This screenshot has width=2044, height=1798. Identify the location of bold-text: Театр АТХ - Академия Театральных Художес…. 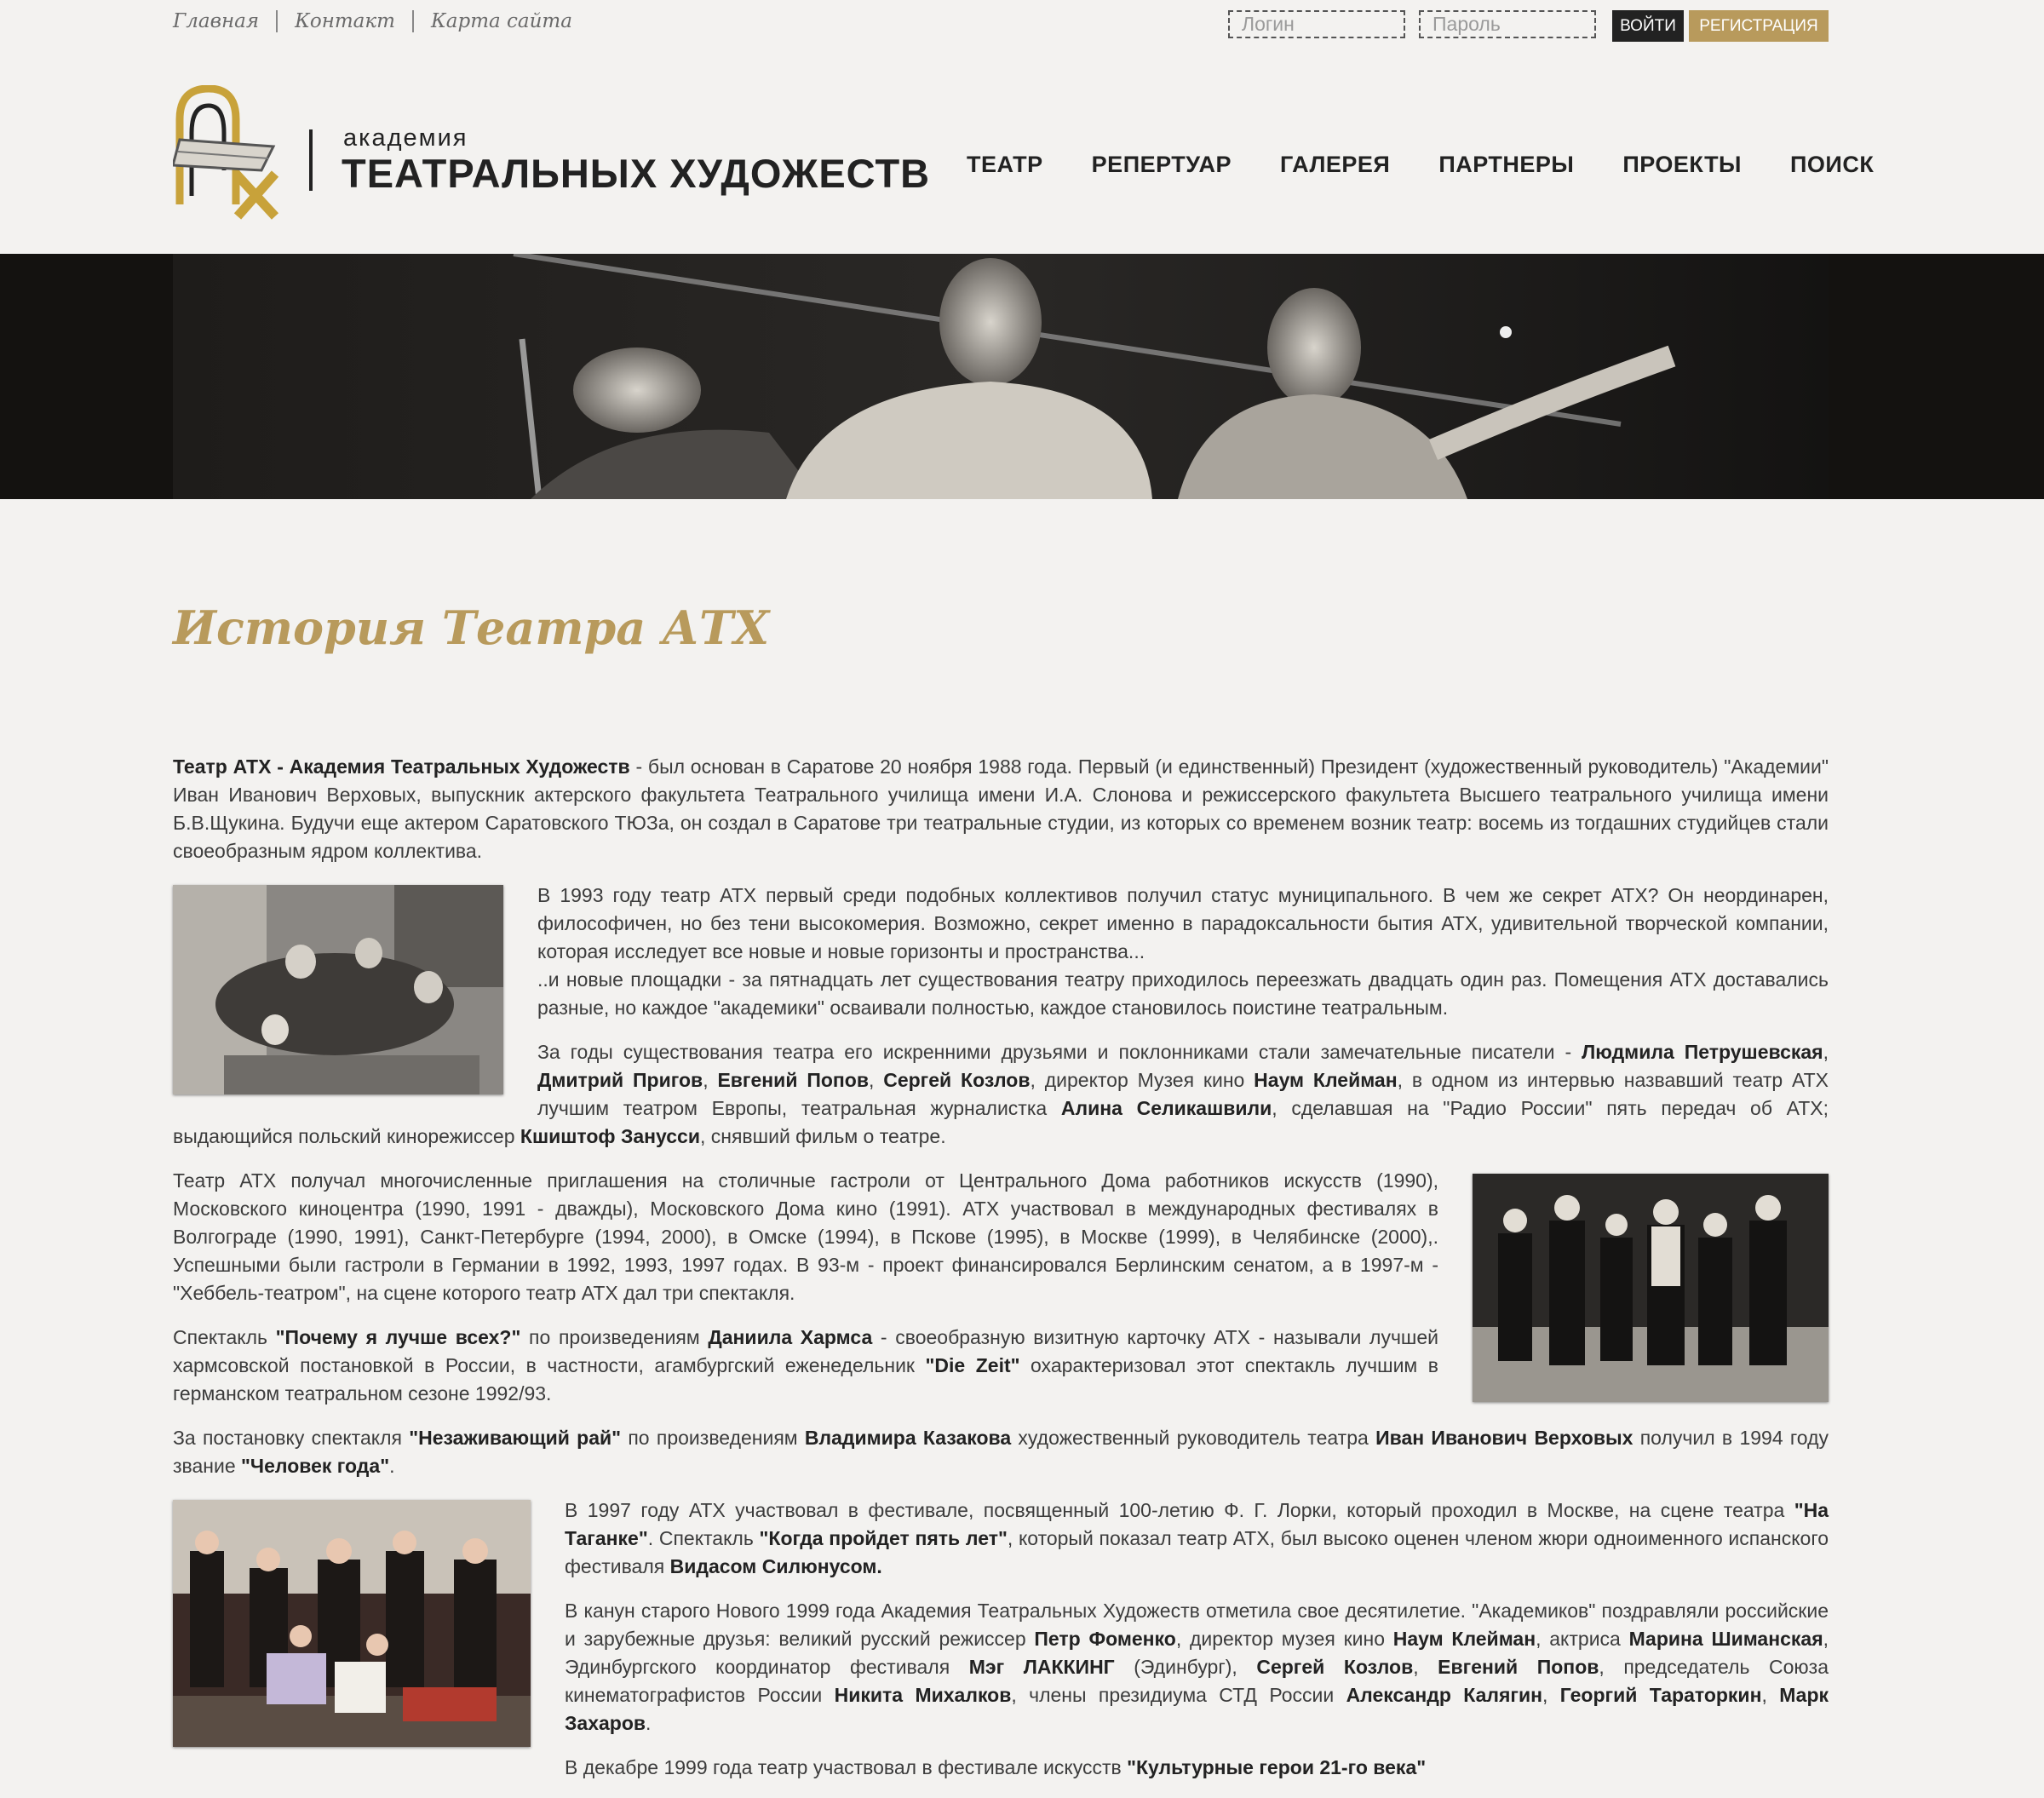
(401, 767).